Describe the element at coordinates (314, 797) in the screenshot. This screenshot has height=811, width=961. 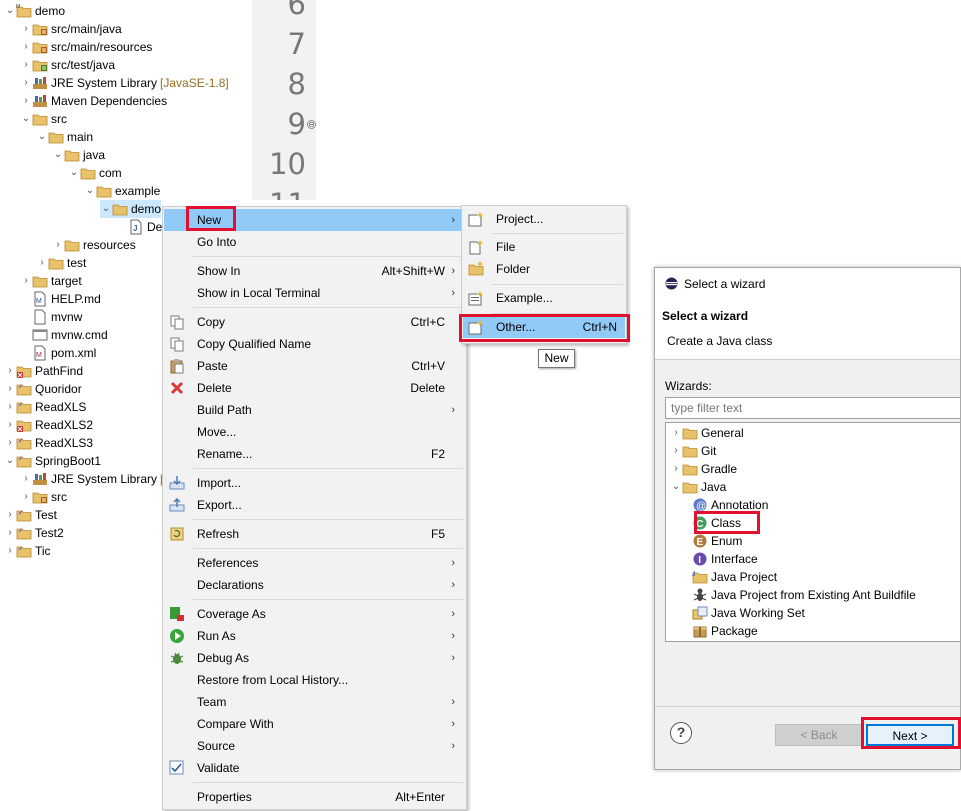
I see `menu-item-properties: Properties Alt+Enter` at that location.